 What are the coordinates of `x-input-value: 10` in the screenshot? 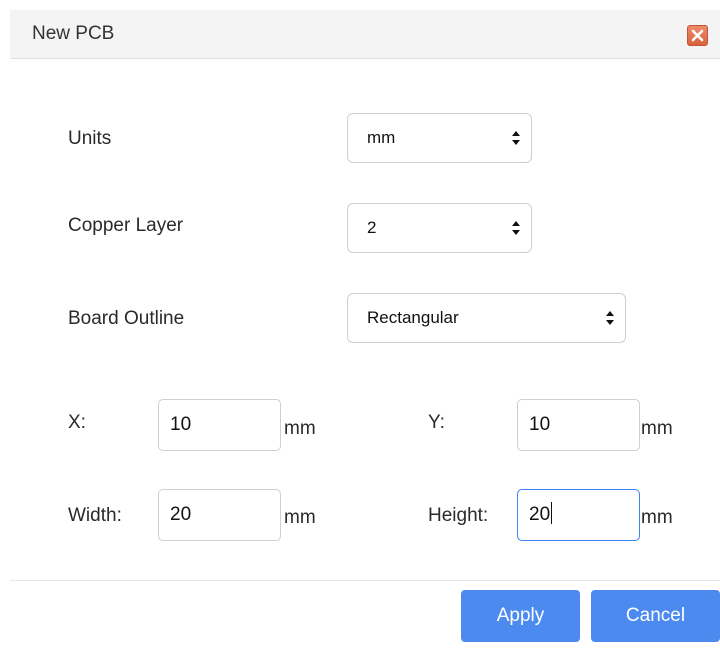 It's located at (181, 424).